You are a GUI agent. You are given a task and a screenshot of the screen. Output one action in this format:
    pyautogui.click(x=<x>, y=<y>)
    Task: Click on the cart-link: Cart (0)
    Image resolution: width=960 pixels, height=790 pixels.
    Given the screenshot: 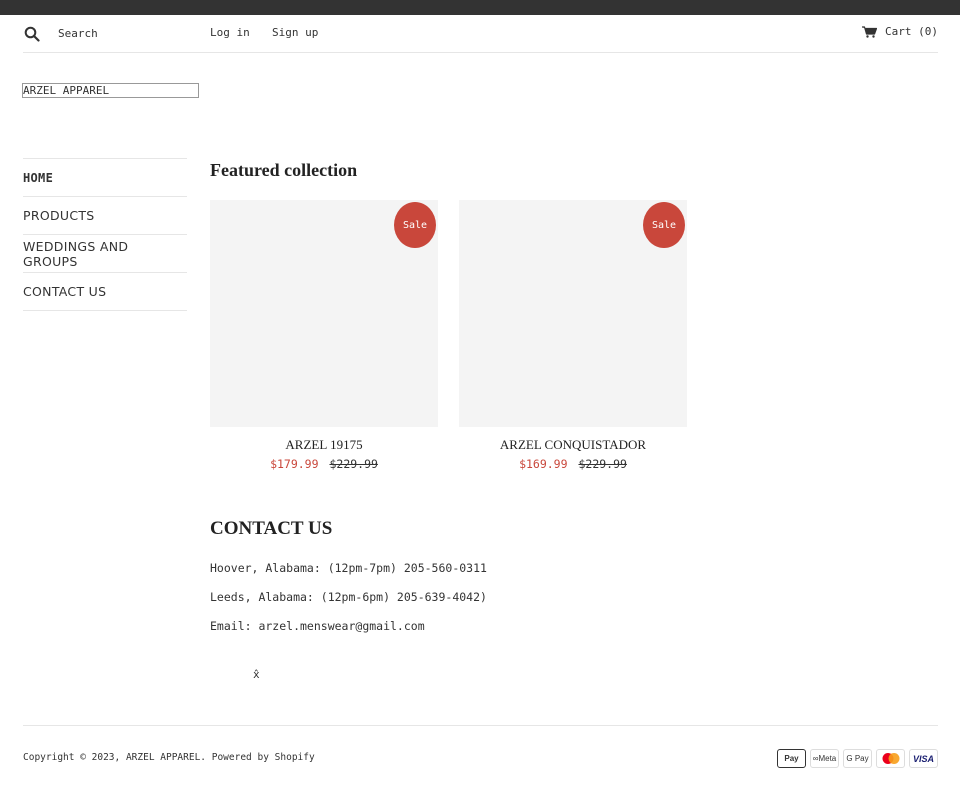 What is the action you would take?
    pyautogui.click(x=900, y=31)
    